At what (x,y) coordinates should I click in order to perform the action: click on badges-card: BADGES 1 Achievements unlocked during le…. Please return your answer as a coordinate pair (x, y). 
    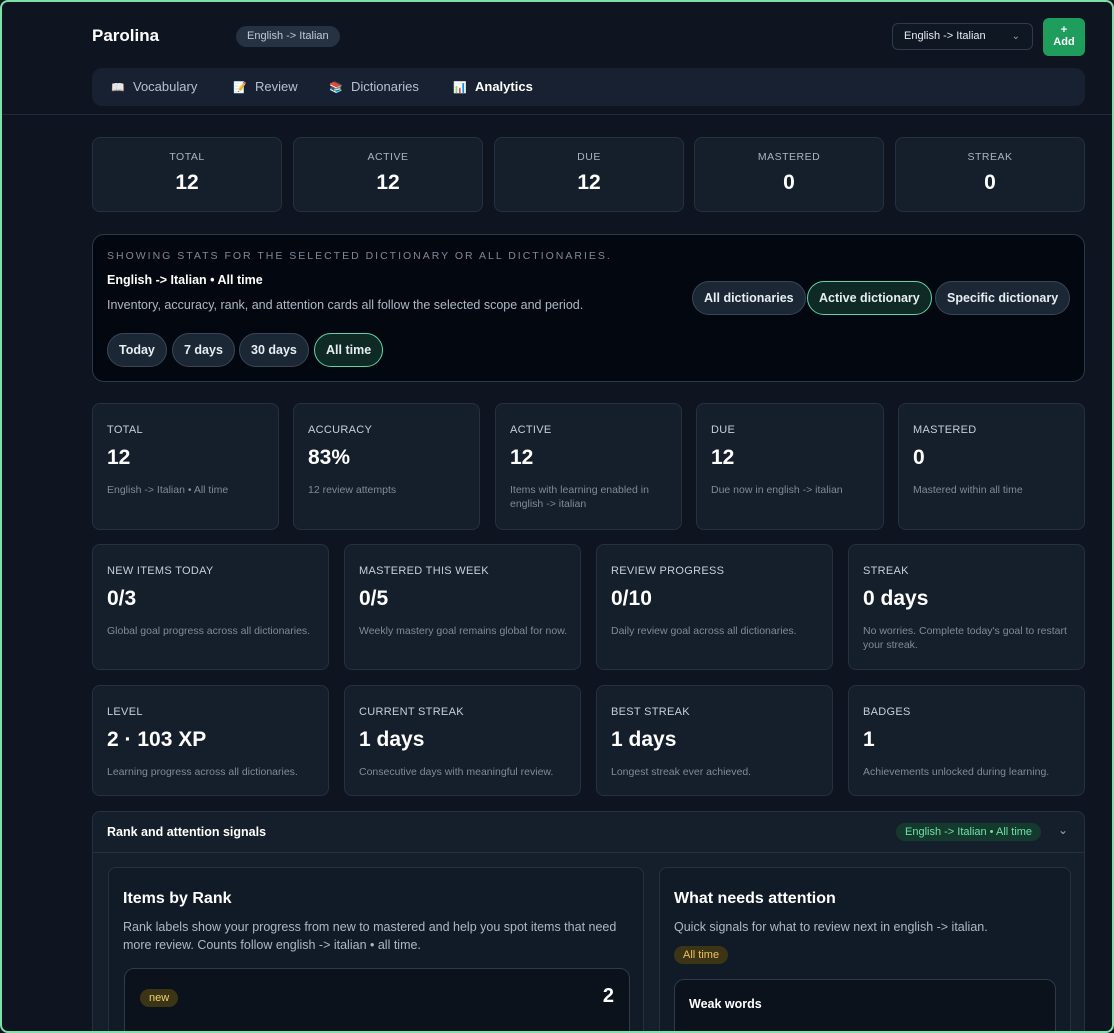
    Looking at the image, I should click on (966, 740).